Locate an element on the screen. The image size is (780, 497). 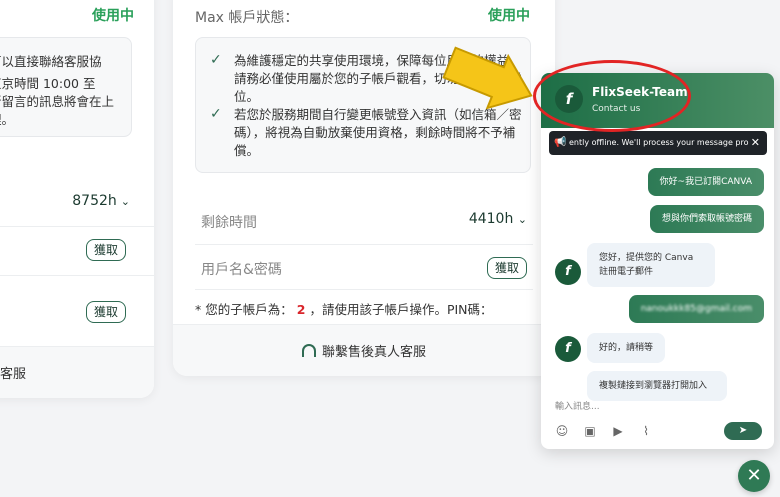
support-label: 客服 is located at coordinates (13, 374).